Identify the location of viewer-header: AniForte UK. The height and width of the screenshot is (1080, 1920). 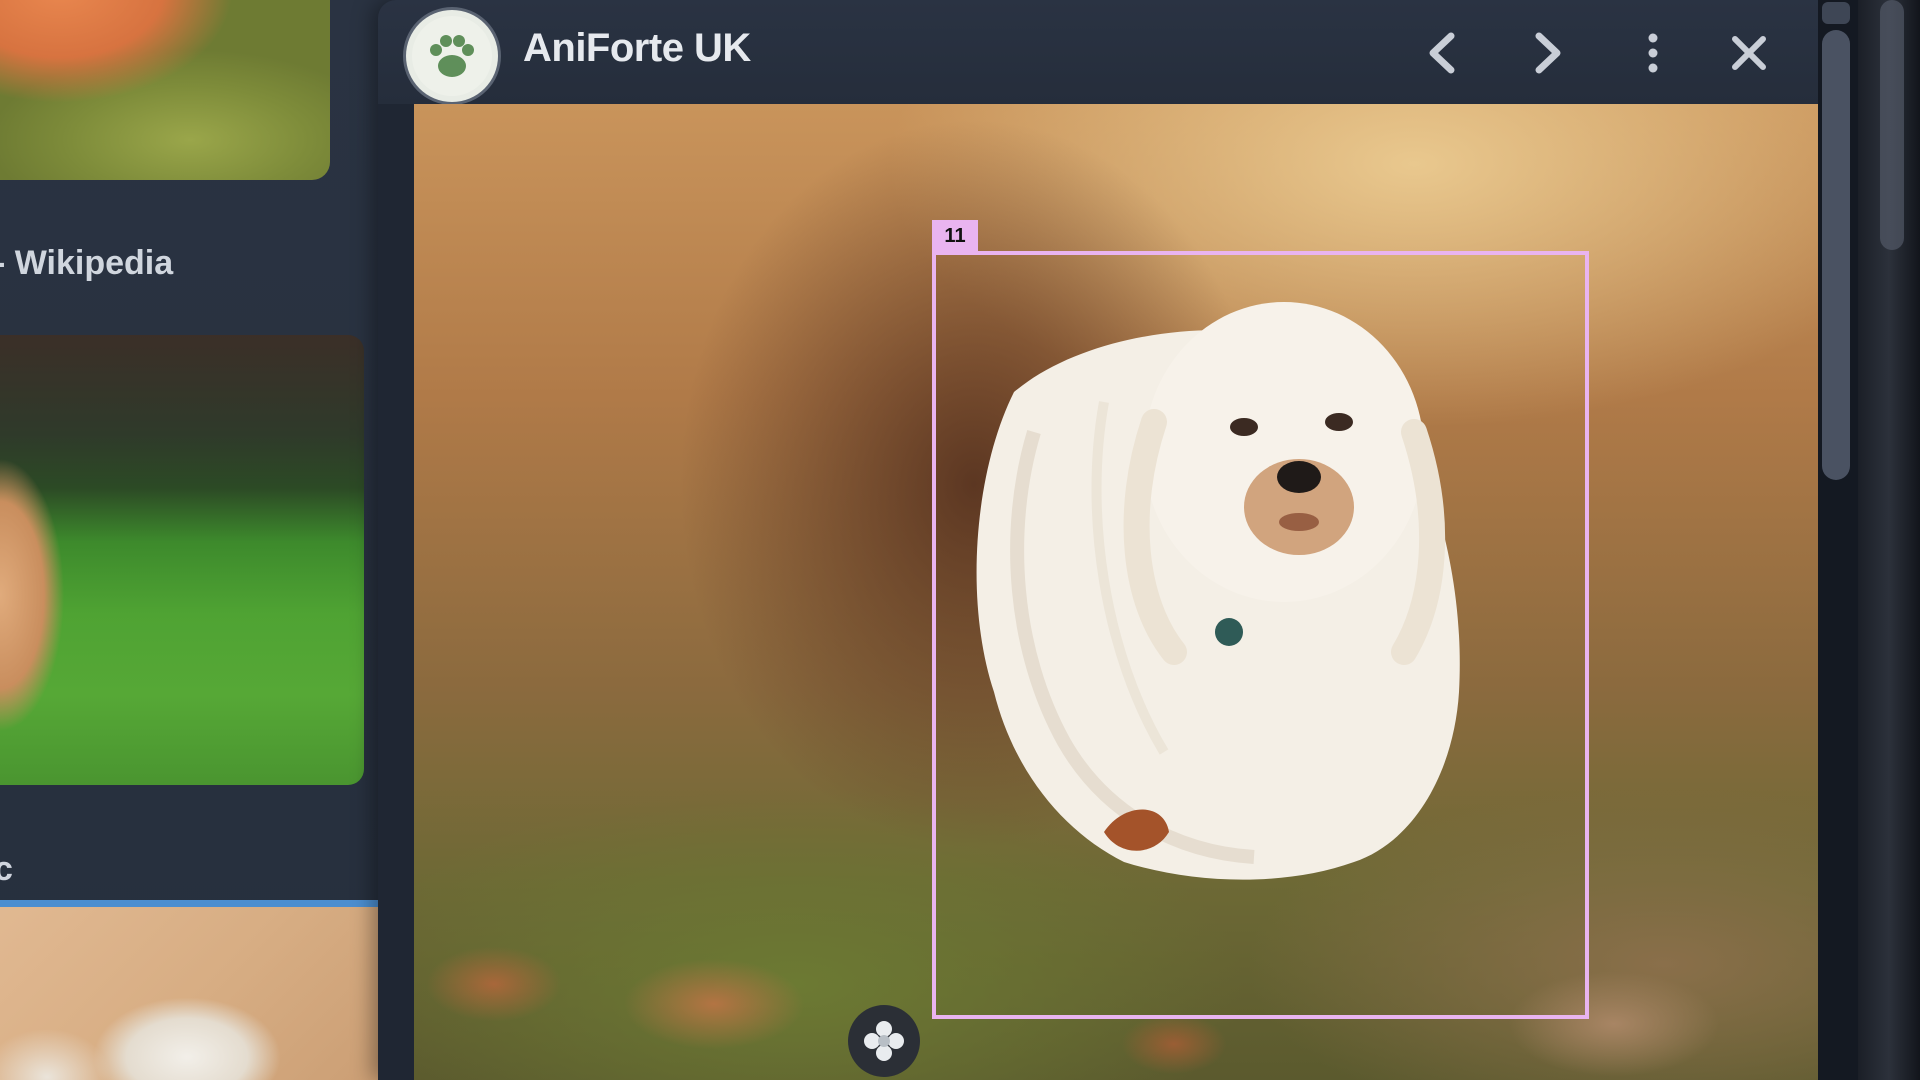
(1098, 52).